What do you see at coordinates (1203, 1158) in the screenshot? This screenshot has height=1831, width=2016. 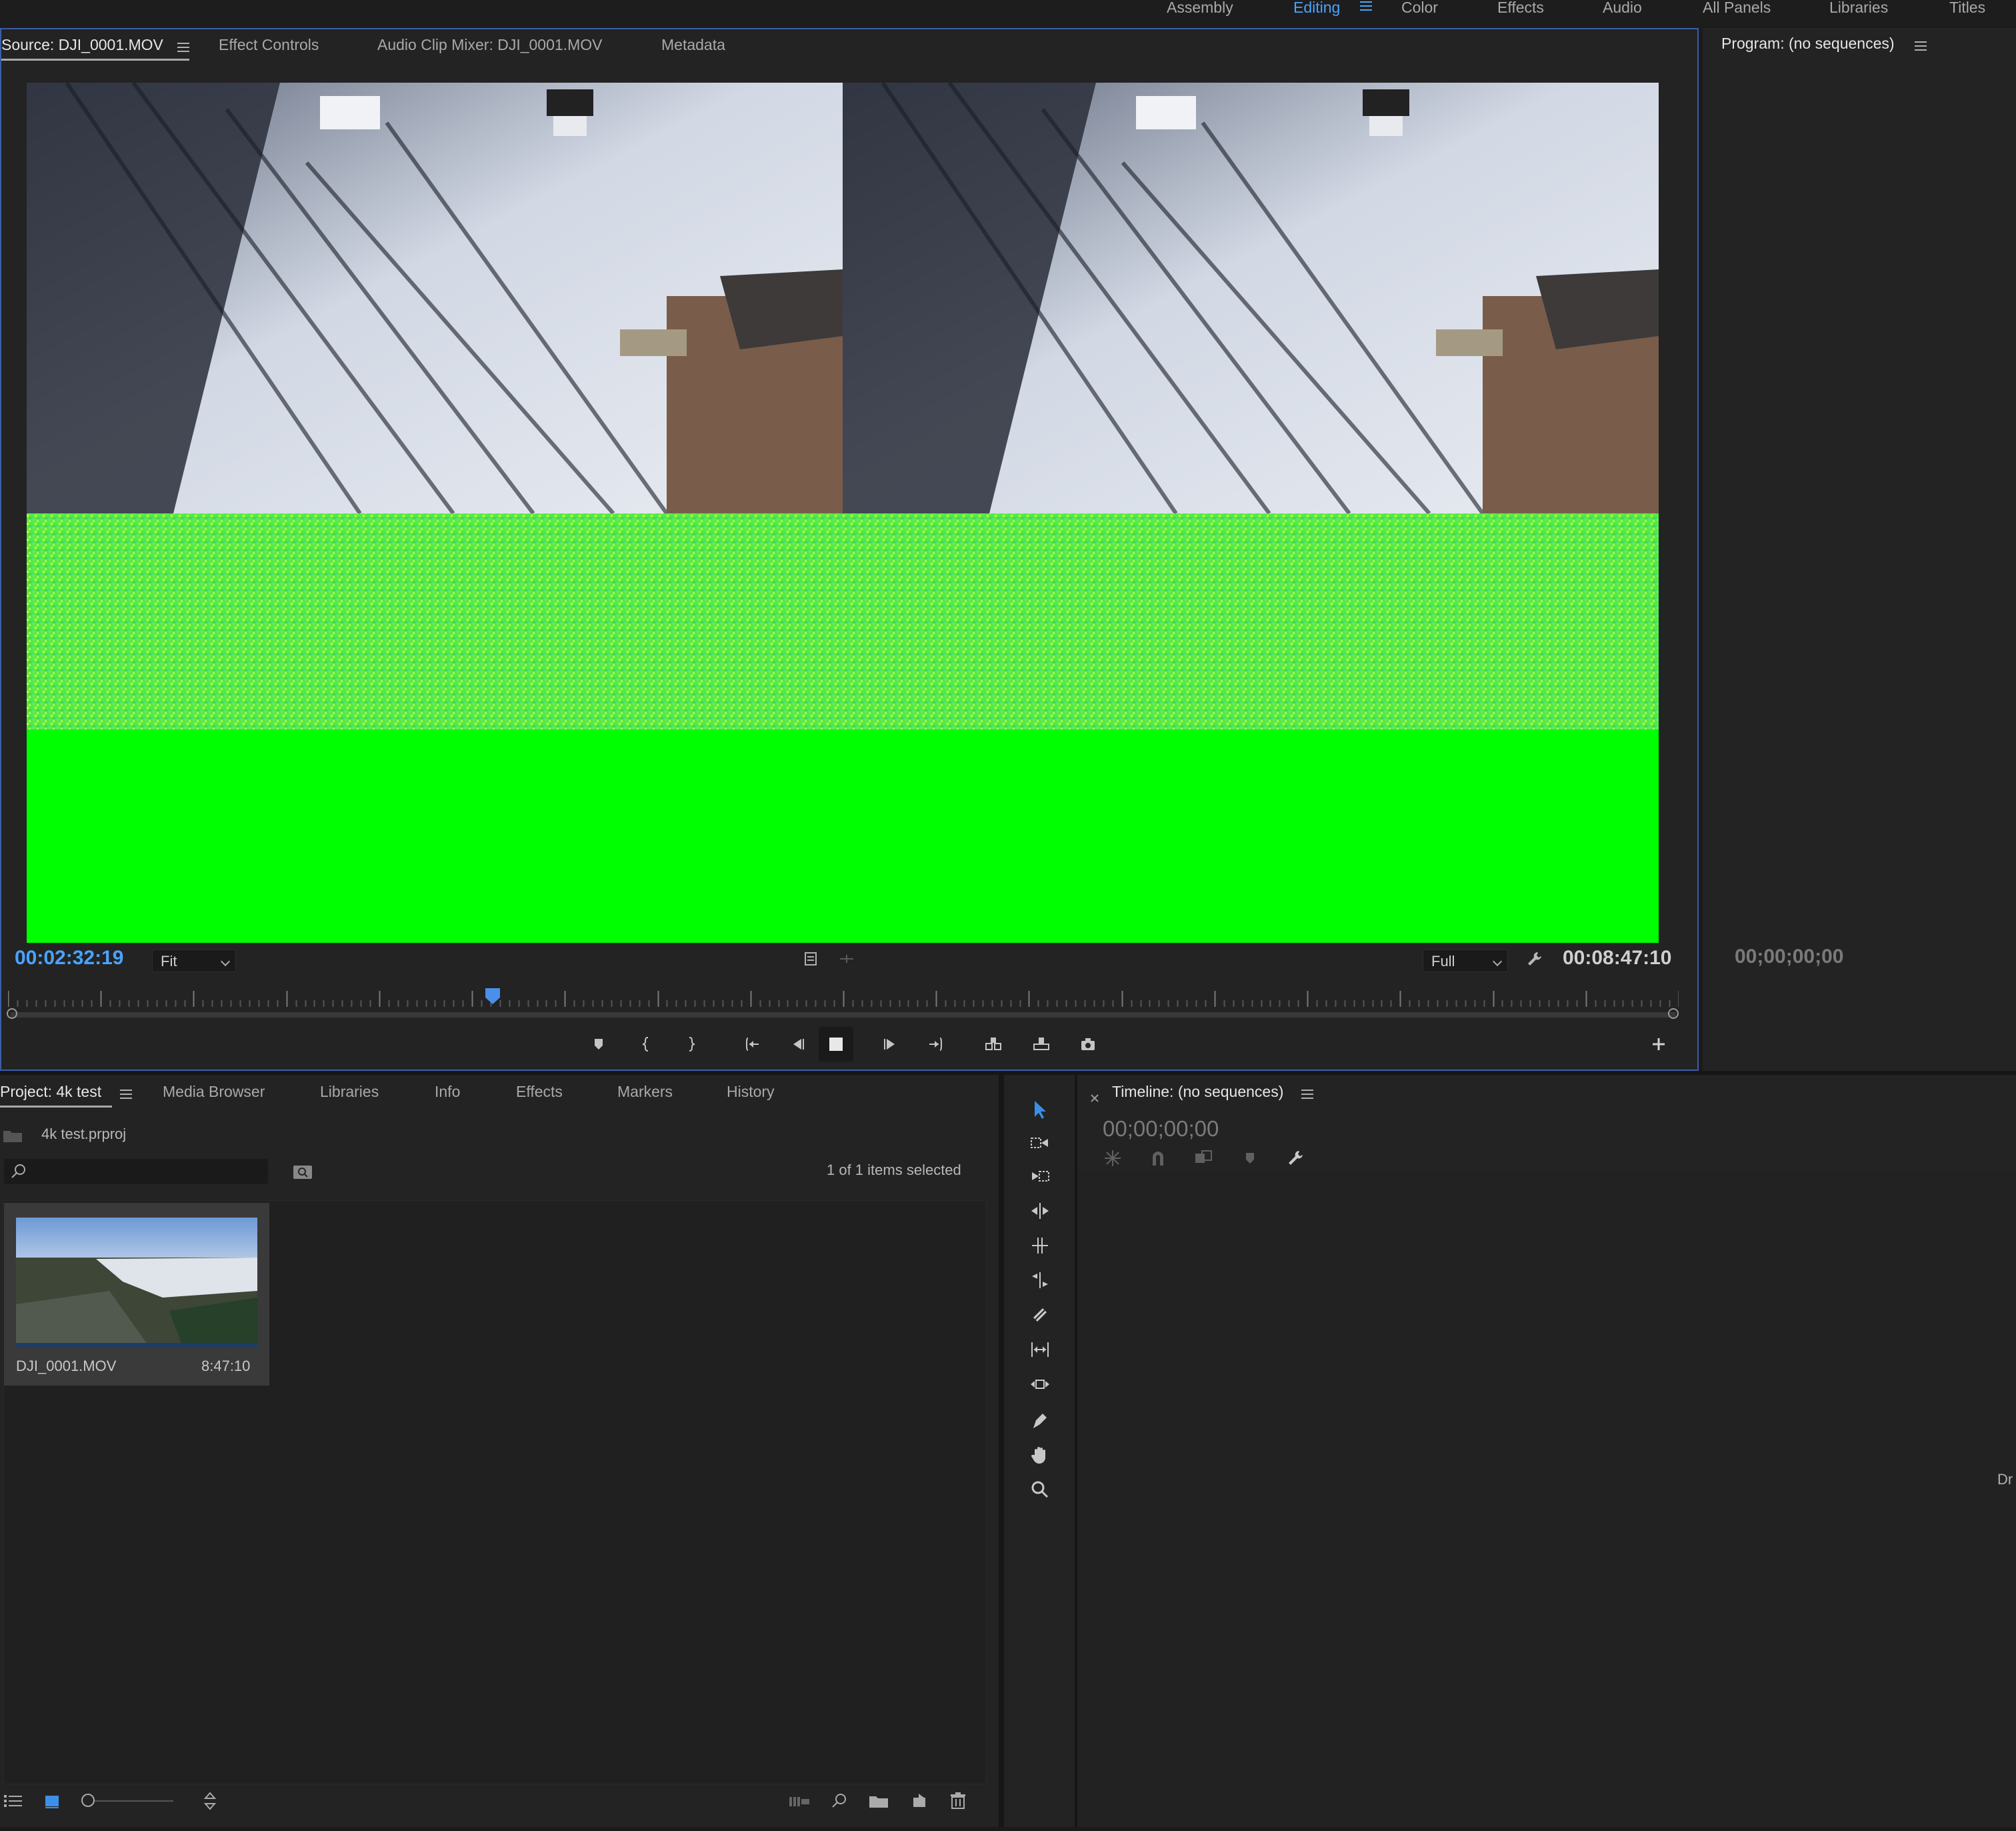 I see `linked-selection-icon` at bounding box center [1203, 1158].